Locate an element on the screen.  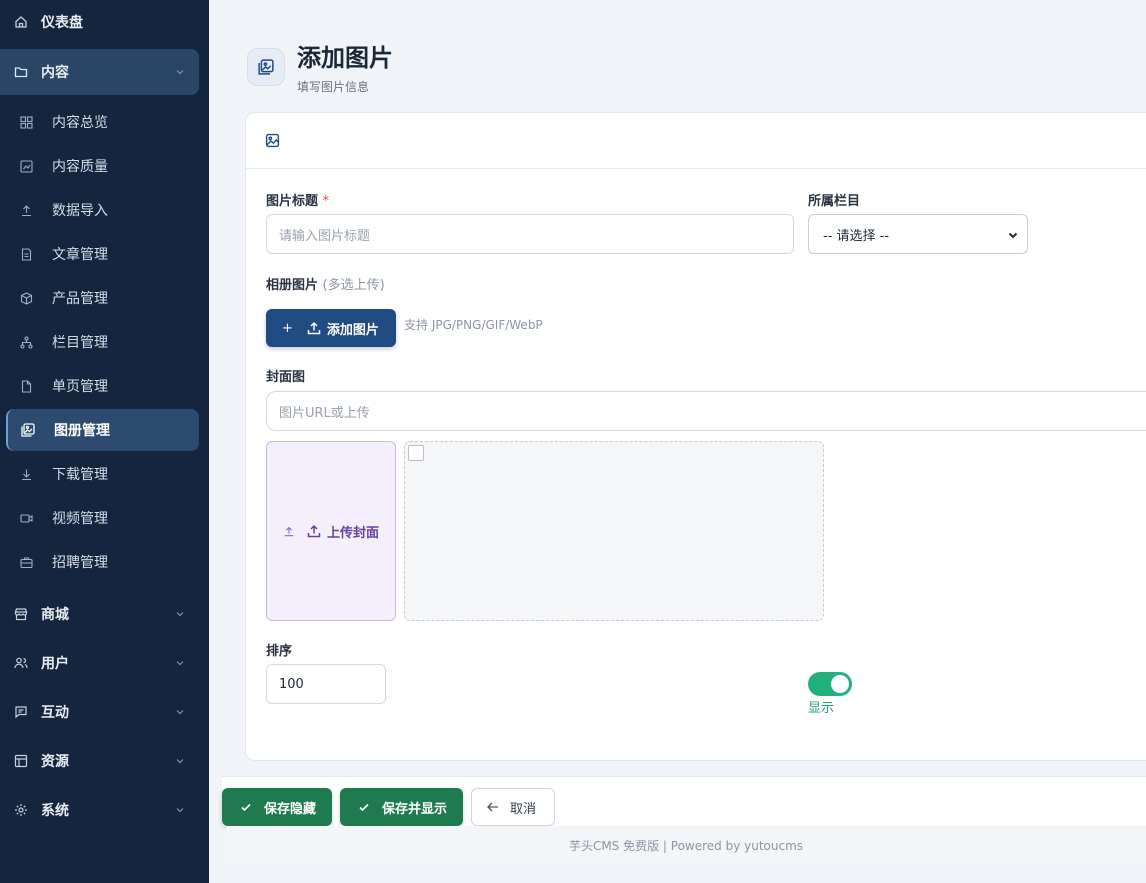
category-label: 所属栏目 is located at coordinates (834, 201).